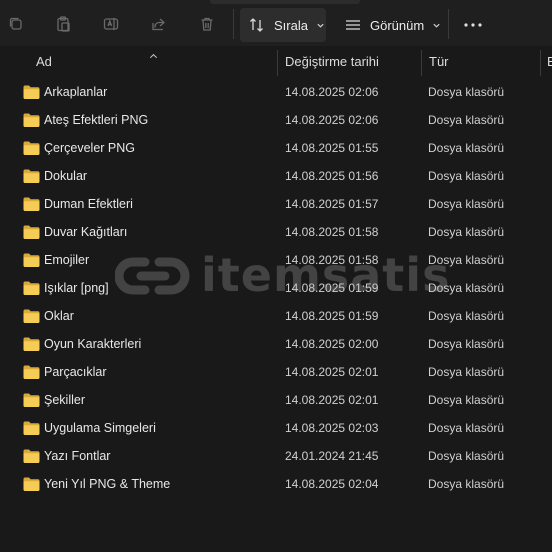  Describe the element at coordinates (276, 372) in the screenshot. I see `file-row: Parçacıklar 14.08.2025 02:01 Dosya klasörü` at that location.